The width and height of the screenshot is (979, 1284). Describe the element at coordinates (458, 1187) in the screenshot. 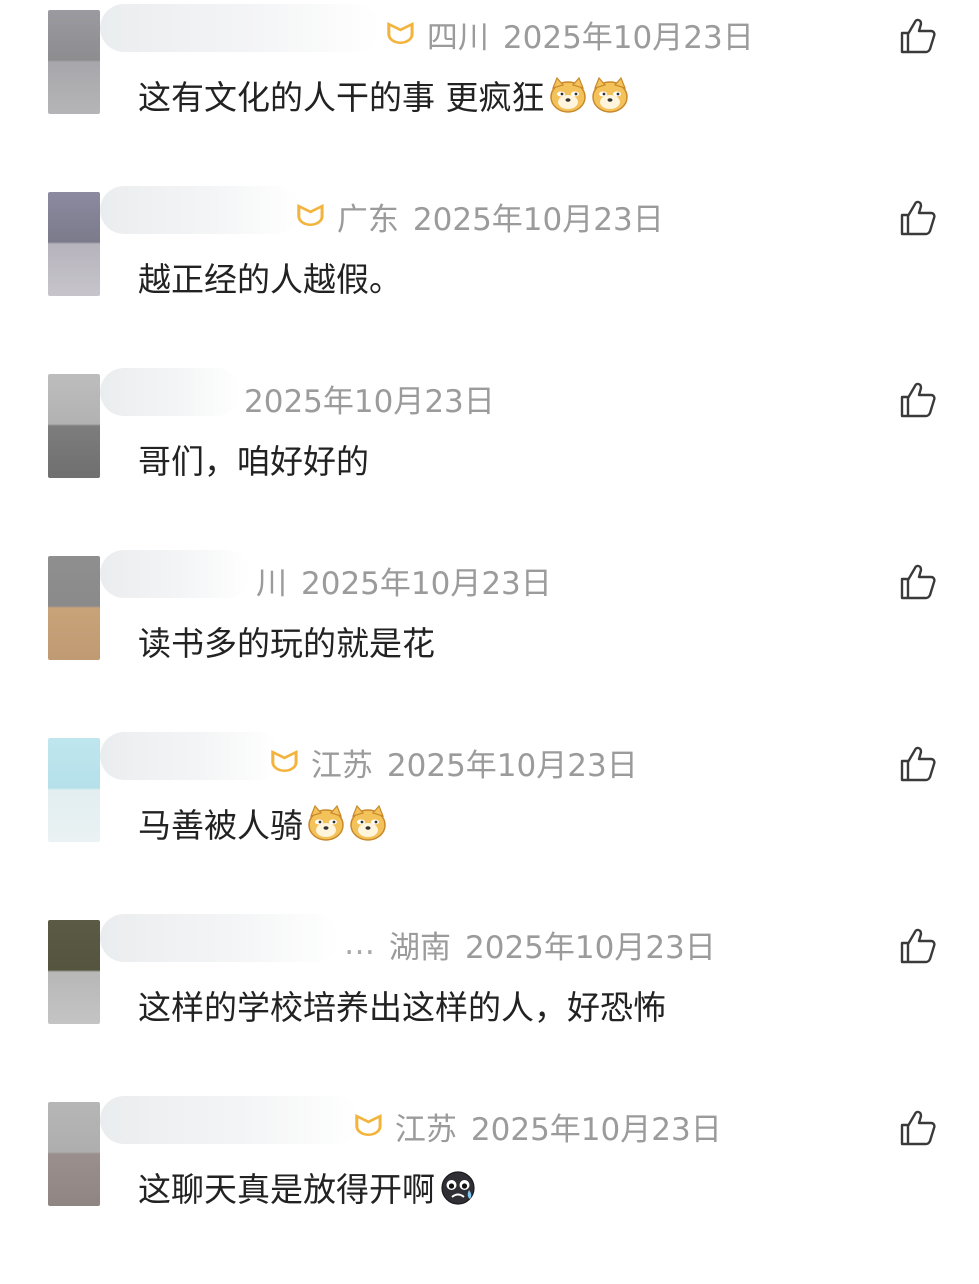

I see `crying-face-icon` at that location.